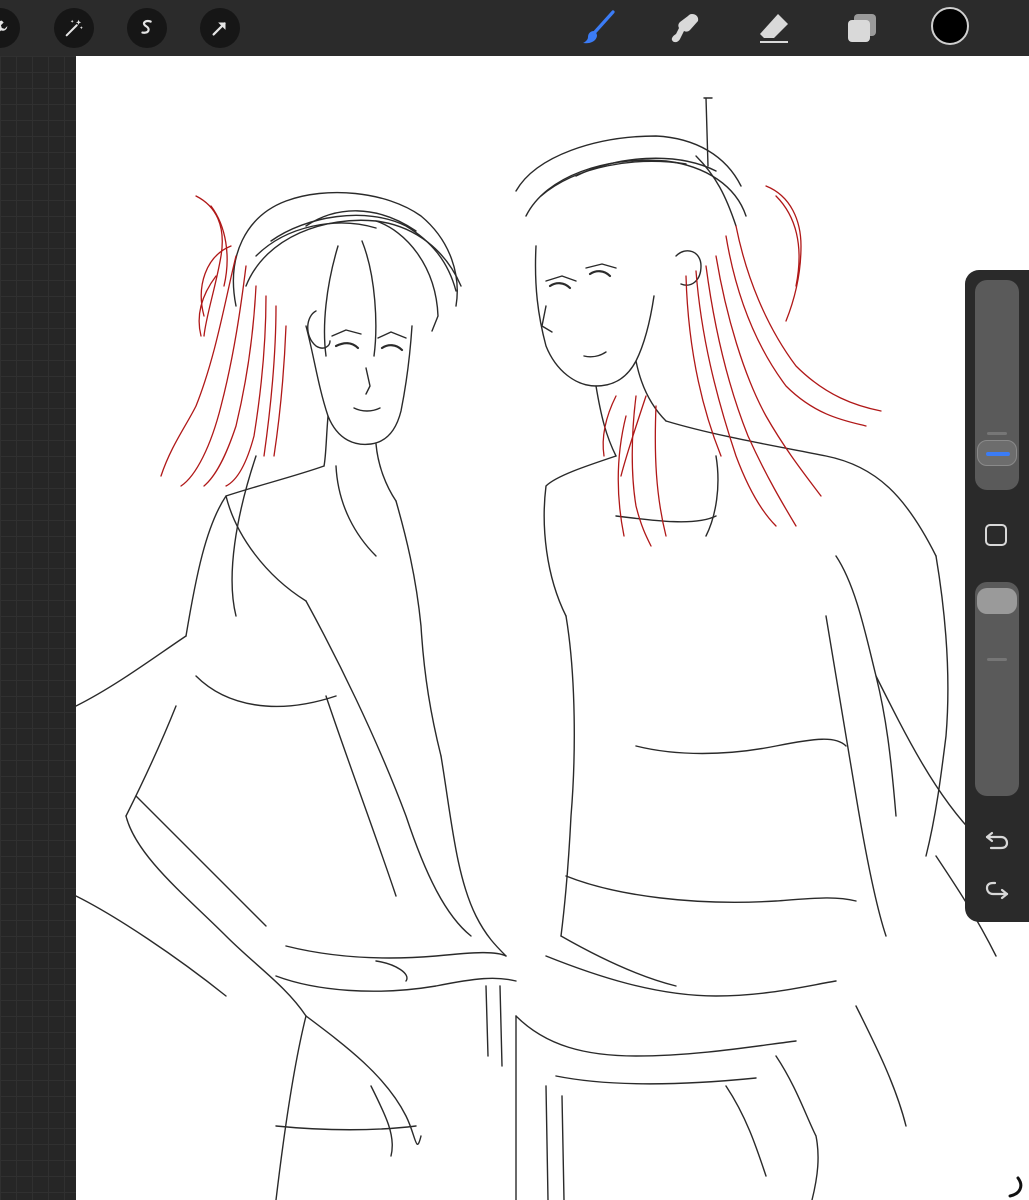 Image resolution: width=1029 pixels, height=1200 pixels. Describe the element at coordinates (220, 28) in the screenshot. I see `transform-arrow-icon` at that location.